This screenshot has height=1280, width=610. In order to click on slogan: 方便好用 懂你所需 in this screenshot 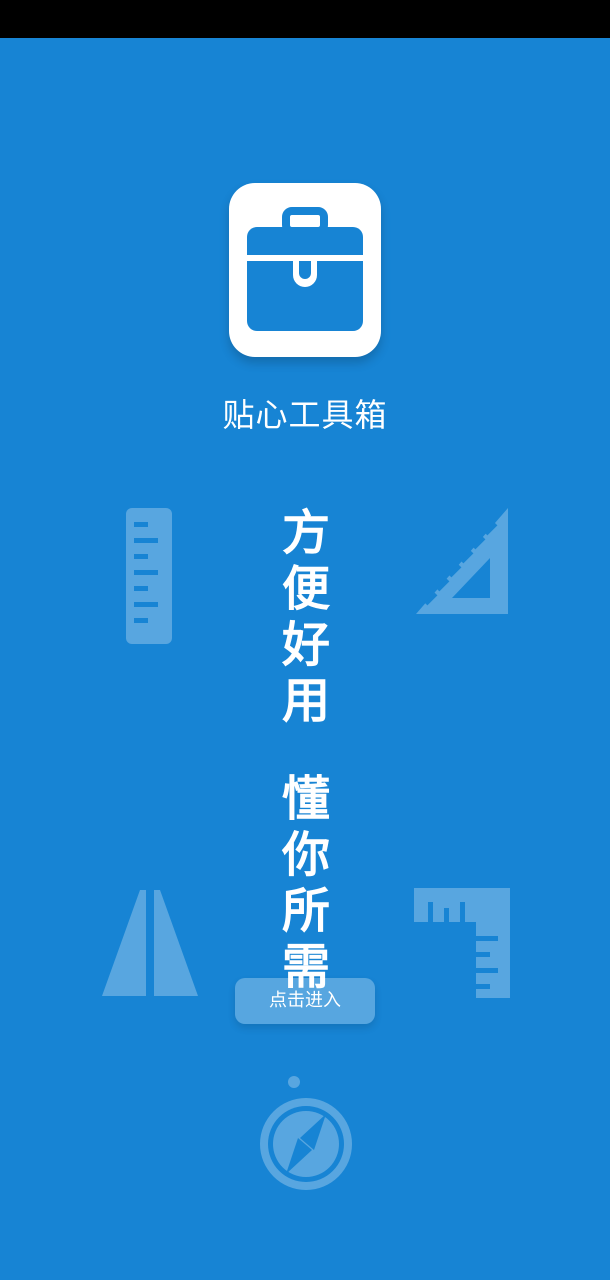, I will do `click(306, 750)`.